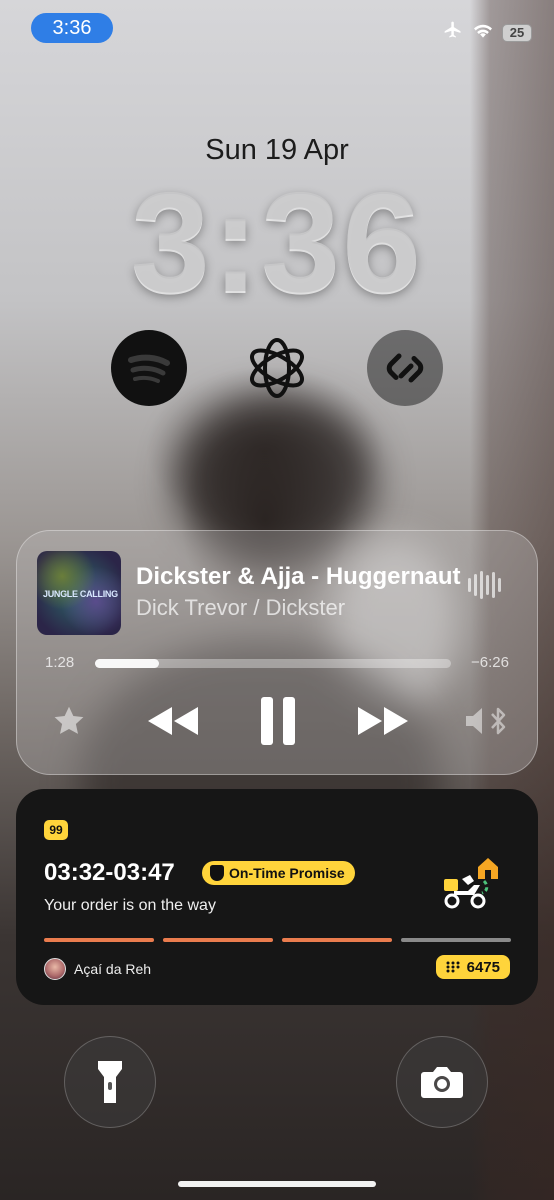  What do you see at coordinates (471, 886) in the screenshot?
I see `delivery-scooter-icon` at bounding box center [471, 886].